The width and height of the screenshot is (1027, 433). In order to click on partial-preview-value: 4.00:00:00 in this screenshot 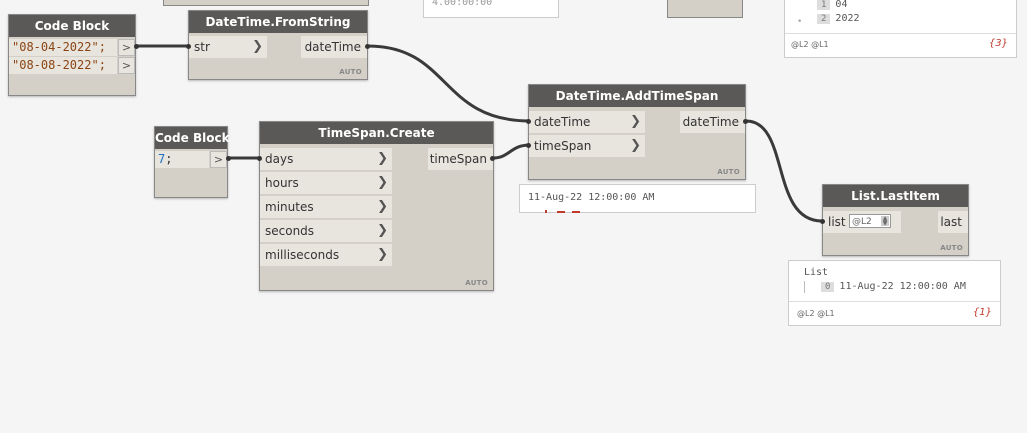, I will do `click(462, 4)`.